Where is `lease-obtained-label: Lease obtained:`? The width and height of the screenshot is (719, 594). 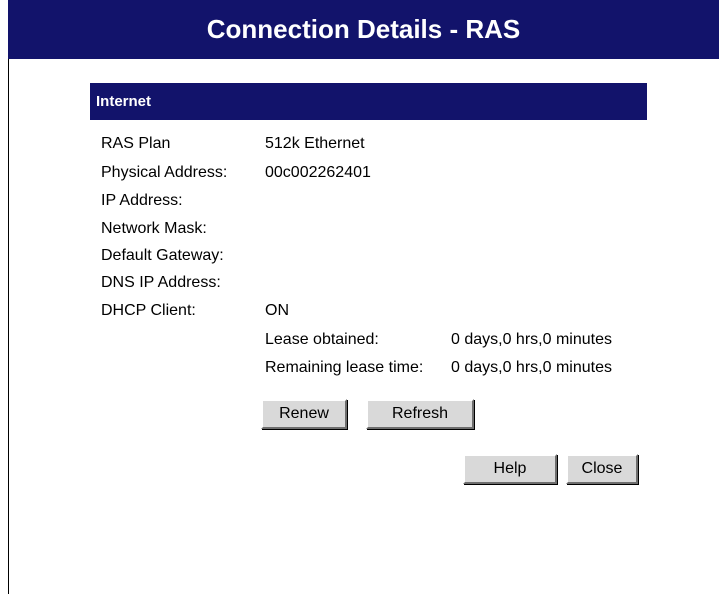 lease-obtained-label: Lease obtained: is located at coordinates (322, 339).